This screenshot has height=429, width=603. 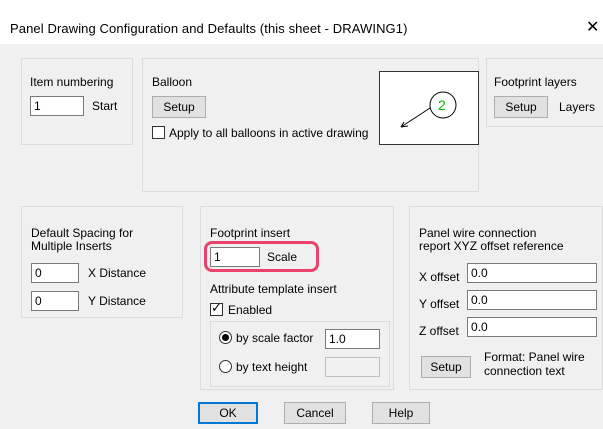 What do you see at coordinates (532, 273) in the screenshot?
I see `x-offset-input` at bounding box center [532, 273].